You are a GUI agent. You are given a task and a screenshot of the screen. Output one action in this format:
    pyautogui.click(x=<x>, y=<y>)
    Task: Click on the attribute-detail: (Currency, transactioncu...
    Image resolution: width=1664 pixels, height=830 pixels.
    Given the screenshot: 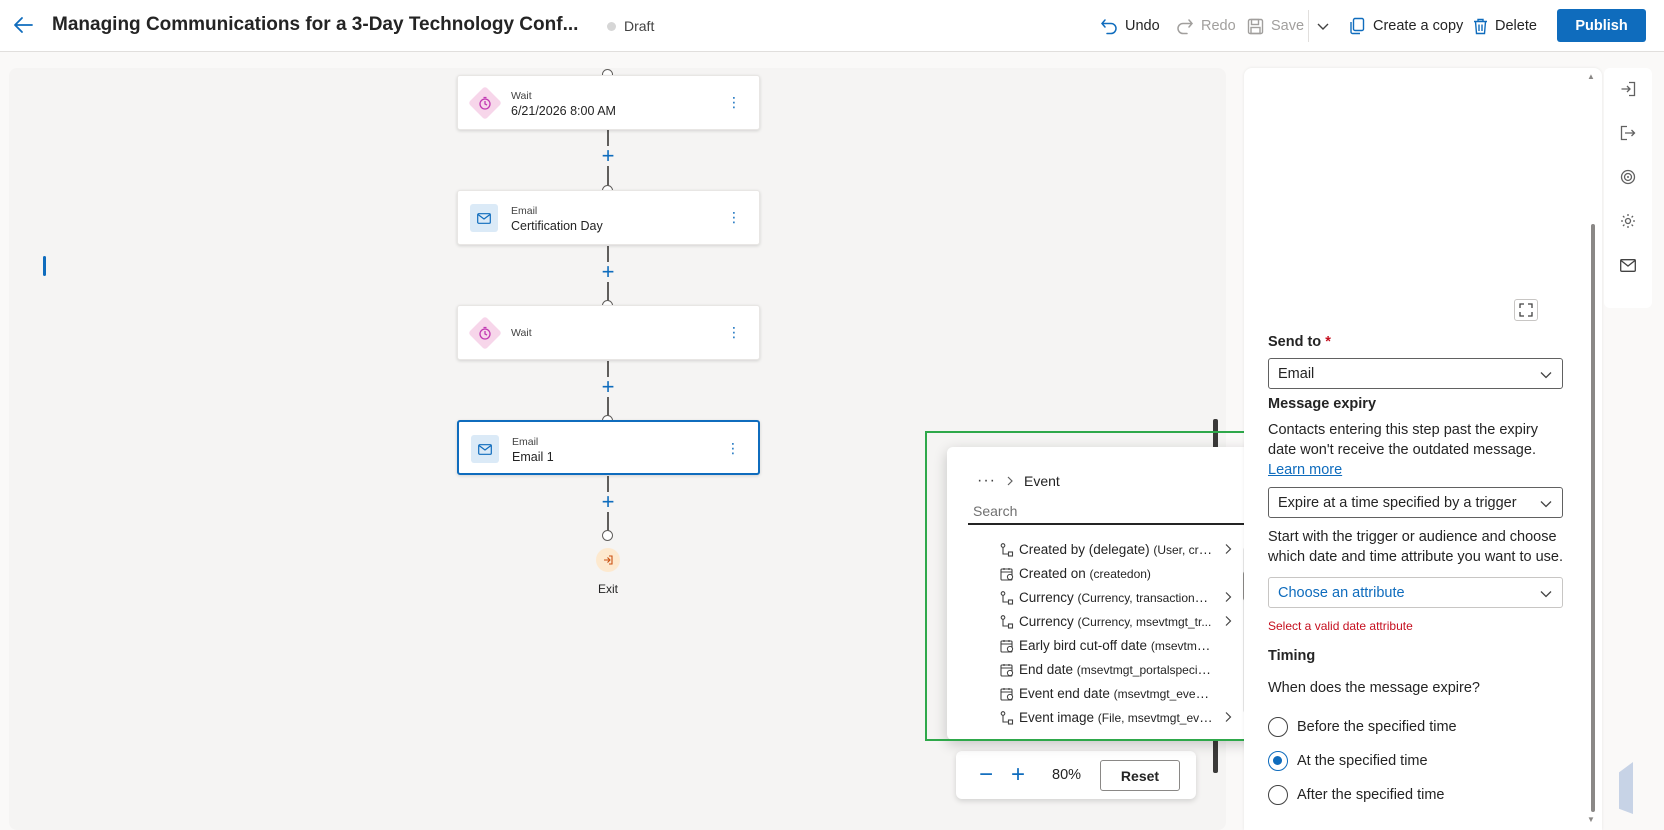 What is the action you would take?
    pyautogui.click(x=1145, y=598)
    